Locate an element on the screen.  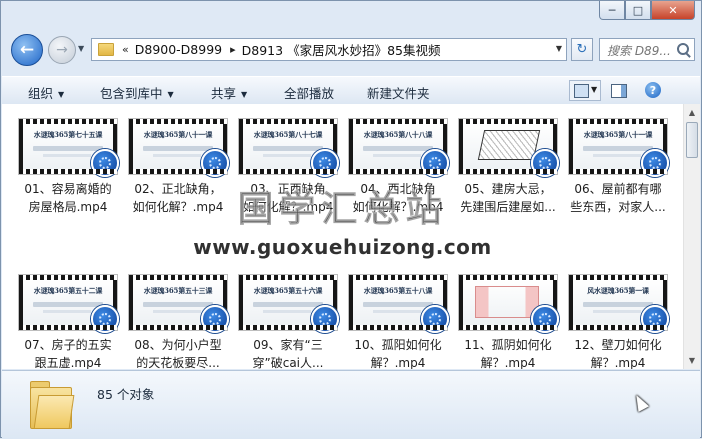
video-thumbnail: 水谜瑰365第八十八课 is located at coordinates (398, 147).